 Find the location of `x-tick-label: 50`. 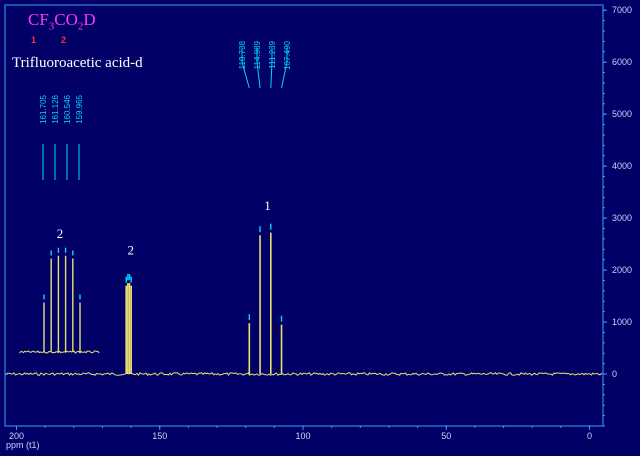

x-tick-label: 50 is located at coordinates (446, 436).